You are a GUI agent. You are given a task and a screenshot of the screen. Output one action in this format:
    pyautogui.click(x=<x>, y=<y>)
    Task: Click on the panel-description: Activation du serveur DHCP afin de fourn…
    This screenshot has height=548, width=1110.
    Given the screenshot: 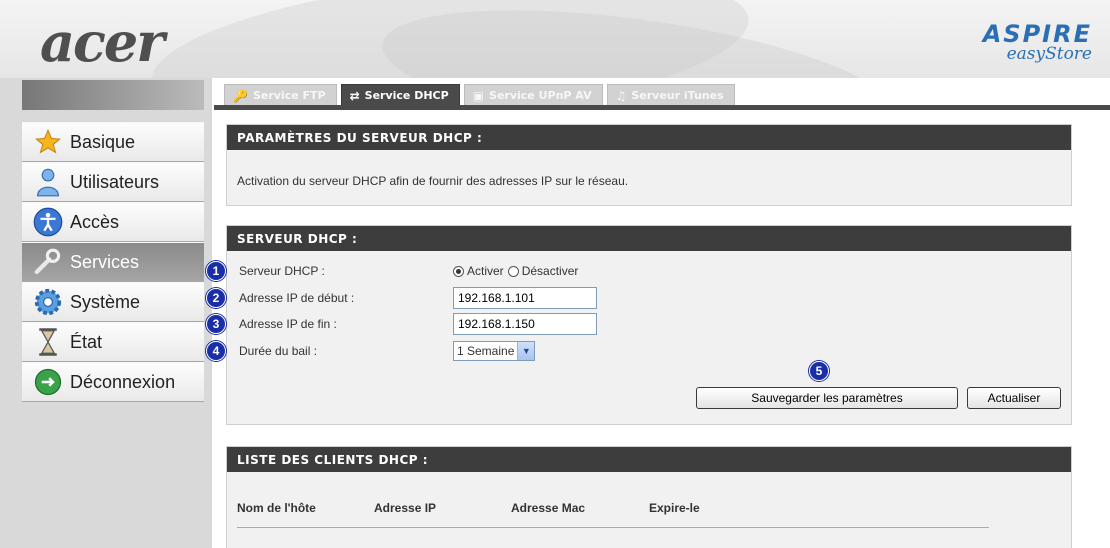 What is the action you would take?
    pyautogui.click(x=433, y=181)
    